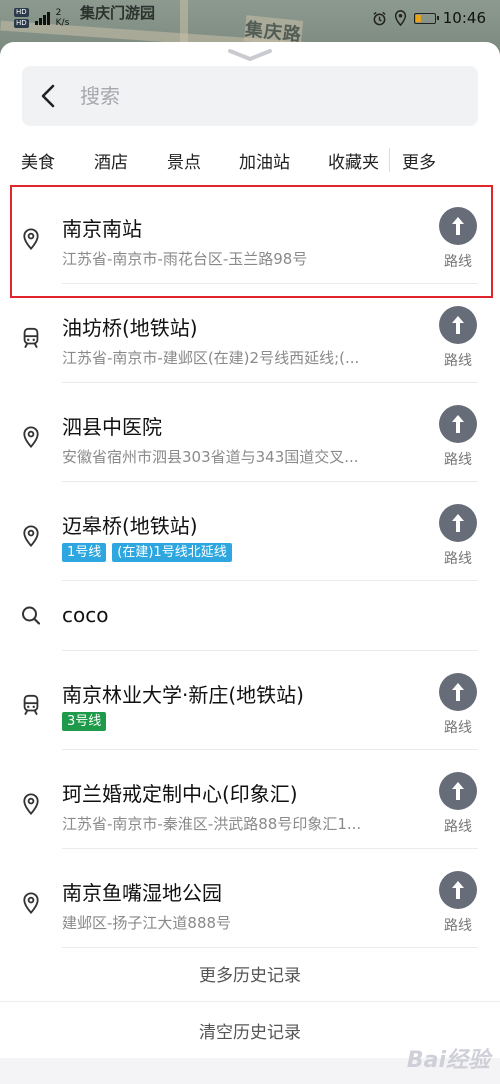 This screenshot has height=1084, width=500. What do you see at coordinates (250, 18) in the screenshot?
I see `status-bar: HD HD 2 K/s 10:46` at bounding box center [250, 18].